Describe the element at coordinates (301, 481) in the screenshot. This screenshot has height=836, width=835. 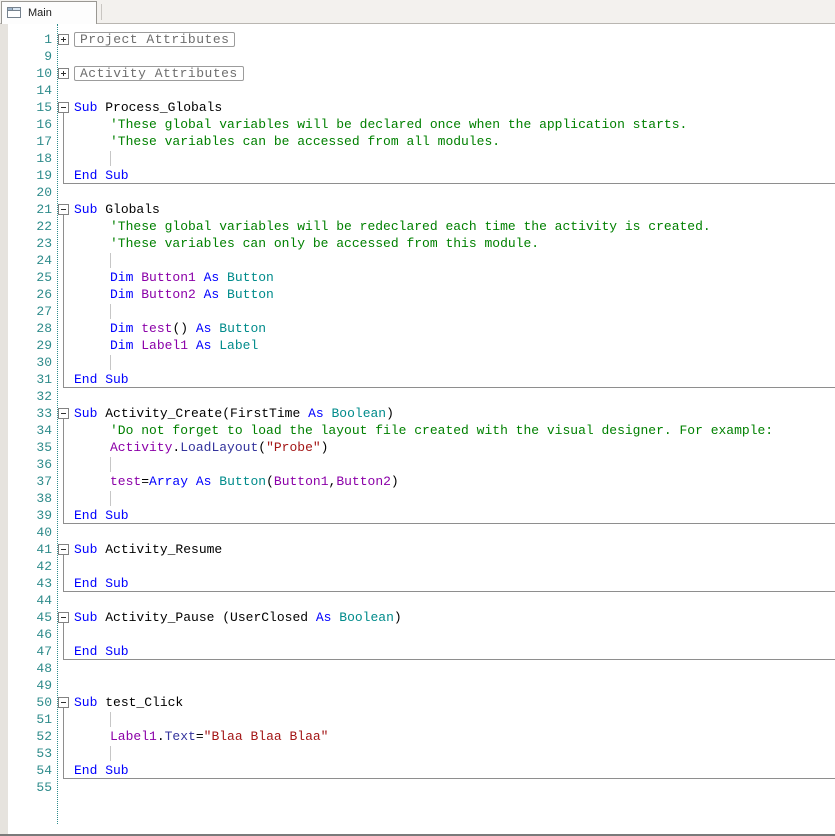
I see `code-token: Button1` at that location.